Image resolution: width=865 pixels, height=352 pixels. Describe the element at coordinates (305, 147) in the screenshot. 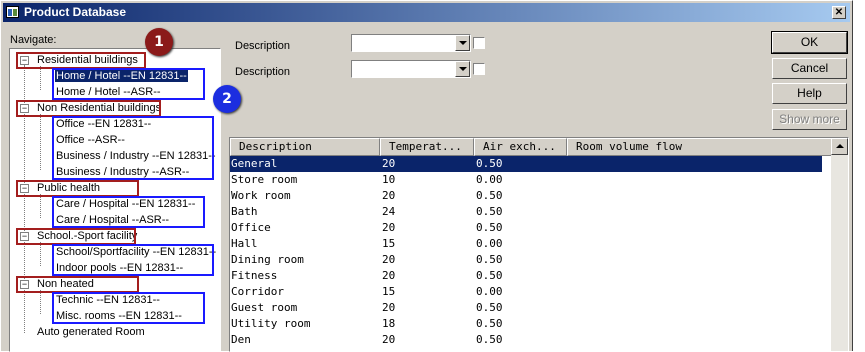

I see `column-header-description: Description` at that location.